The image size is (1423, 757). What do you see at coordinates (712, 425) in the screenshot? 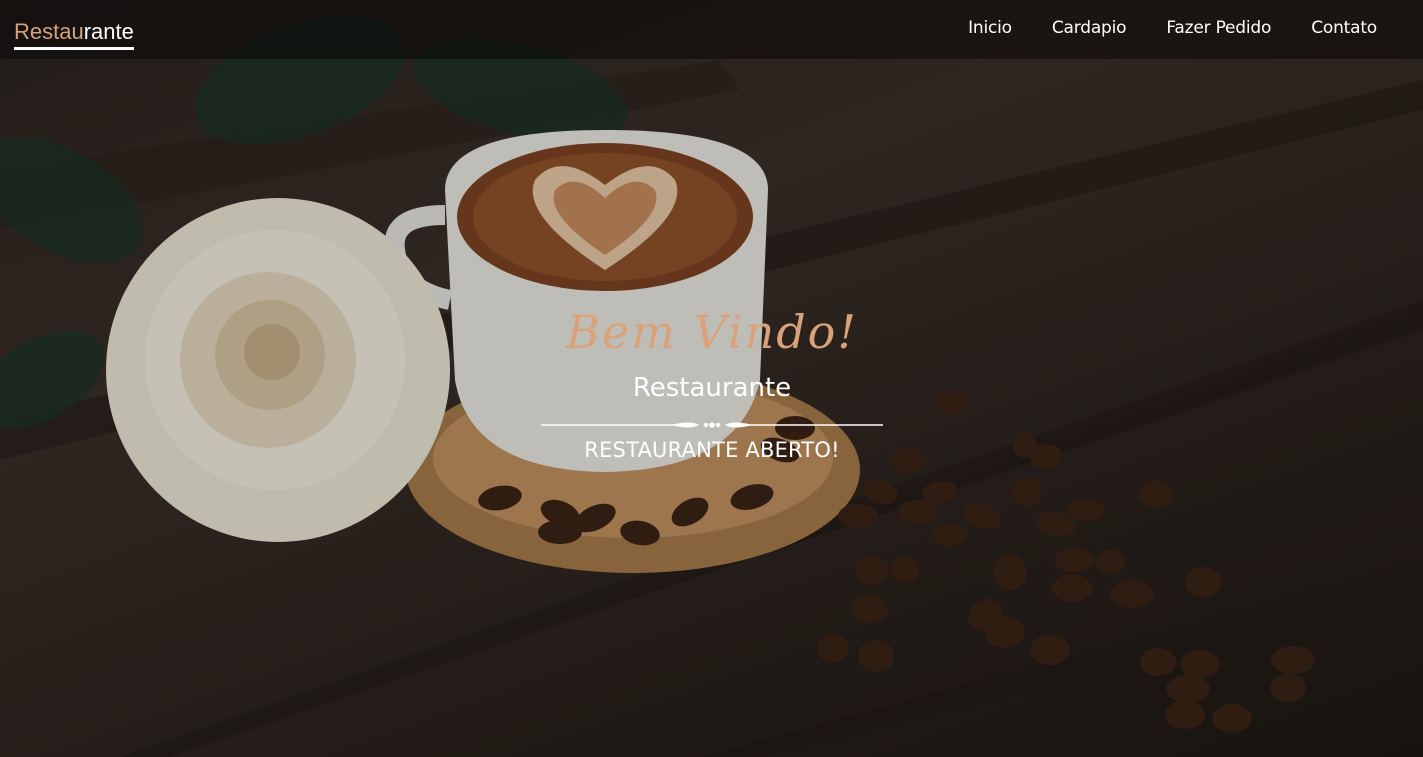
I see `ornament-divider` at bounding box center [712, 425].